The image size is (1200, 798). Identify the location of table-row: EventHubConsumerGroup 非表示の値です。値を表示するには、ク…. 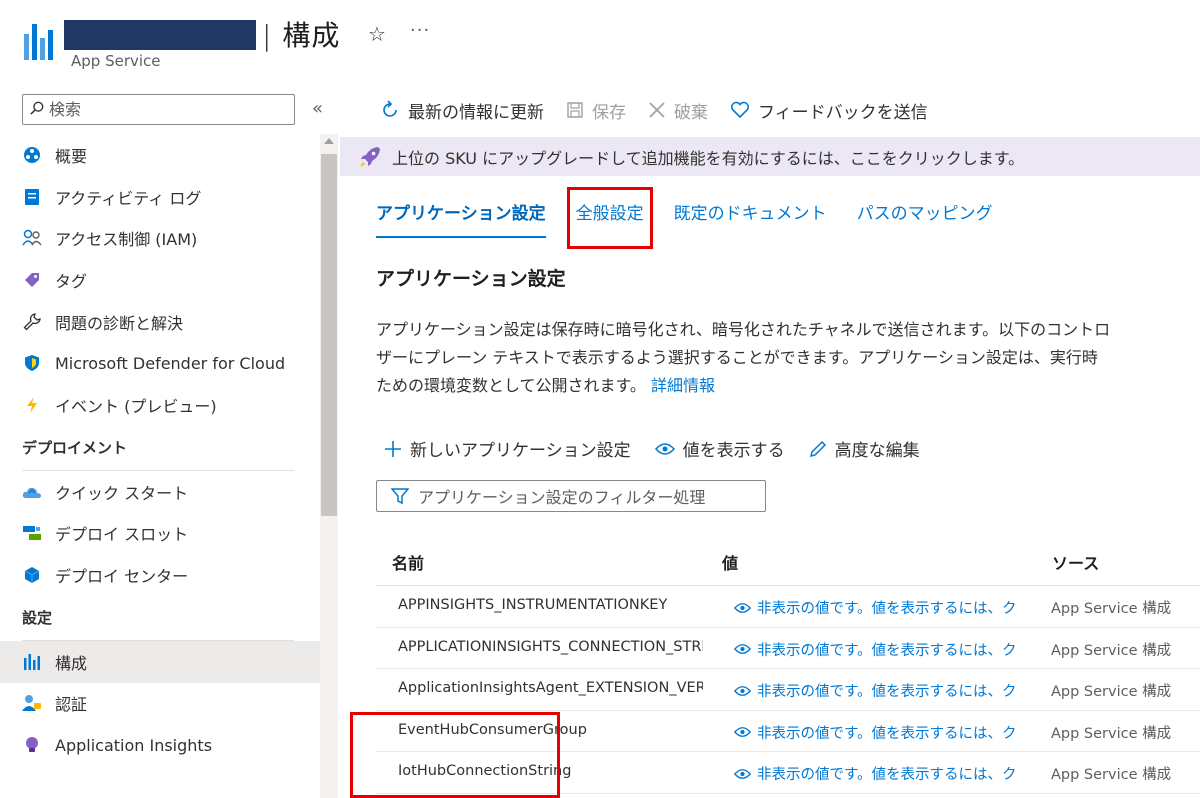
(788, 732).